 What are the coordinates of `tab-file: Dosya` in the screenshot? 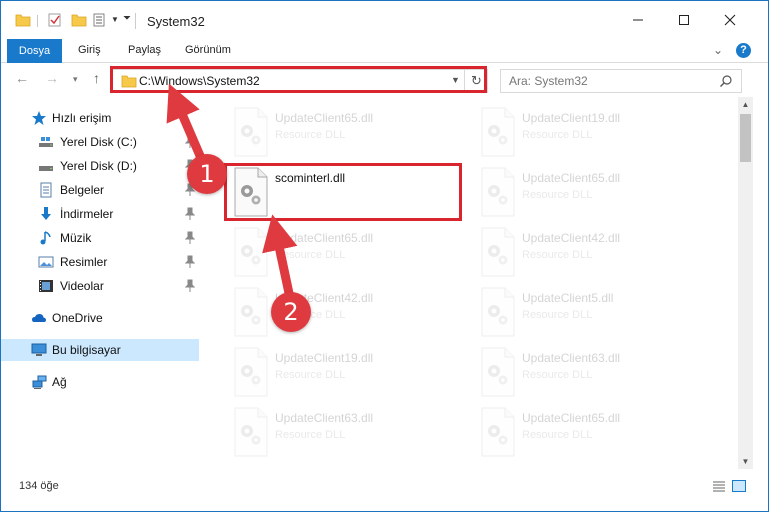 It's located at (34, 51).